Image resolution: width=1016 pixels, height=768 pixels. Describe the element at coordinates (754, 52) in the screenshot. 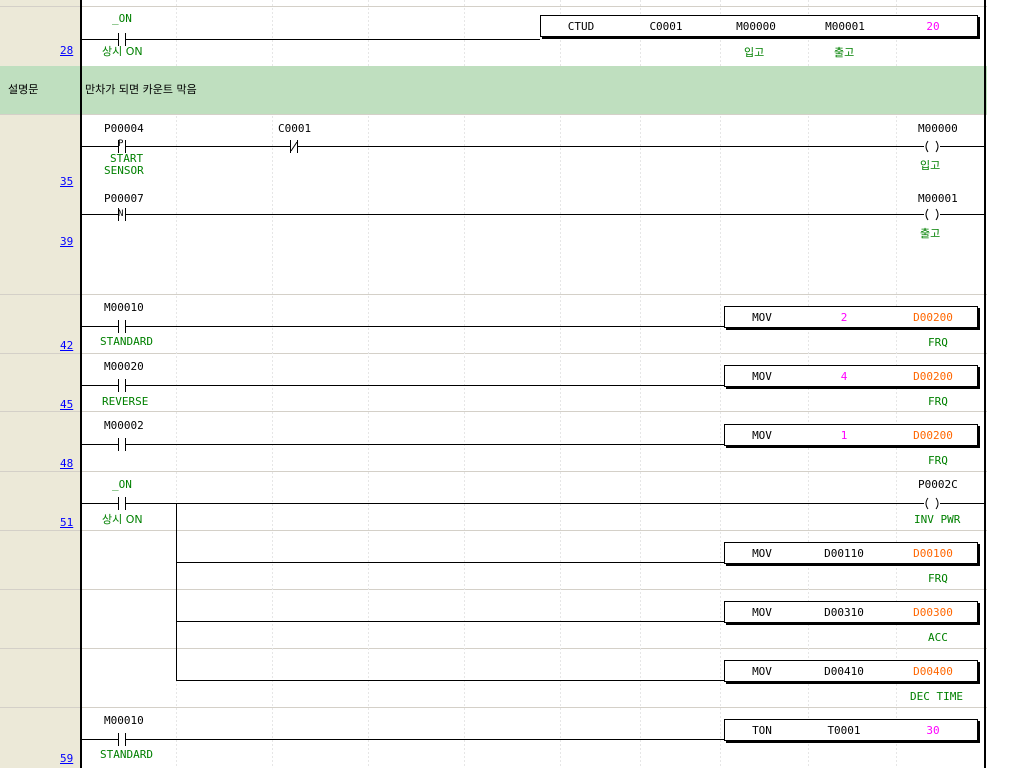

I see `operand-comment: 입고` at that location.